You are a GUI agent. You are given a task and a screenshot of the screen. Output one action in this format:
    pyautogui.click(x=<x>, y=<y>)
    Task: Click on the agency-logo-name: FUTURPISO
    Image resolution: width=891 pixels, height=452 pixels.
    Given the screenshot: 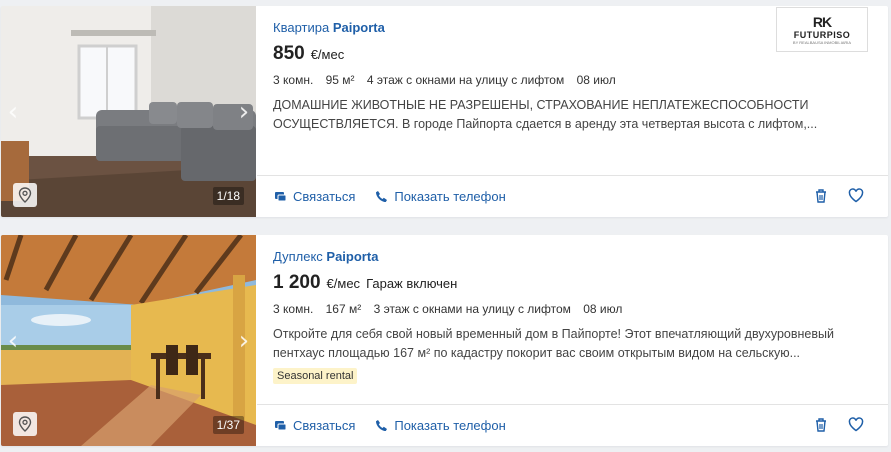 What is the action you would take?
    pyautogui.click(x=822, y=35)
    